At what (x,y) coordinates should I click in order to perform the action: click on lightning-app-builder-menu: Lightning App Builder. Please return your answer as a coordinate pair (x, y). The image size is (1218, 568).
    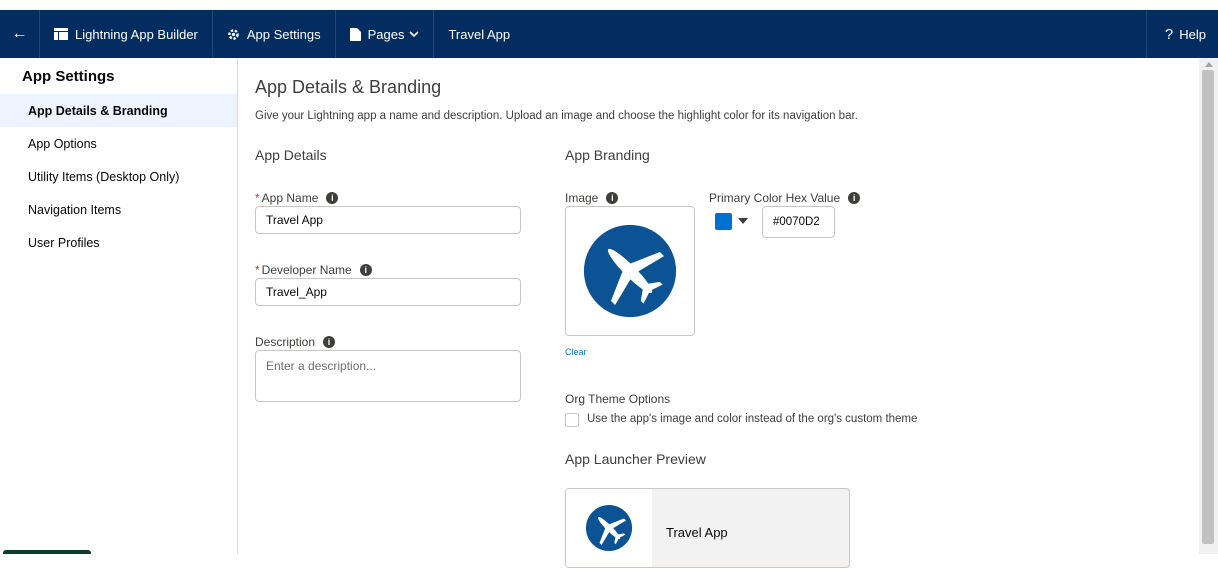
    Looking at the image, I should click on (126, 34).